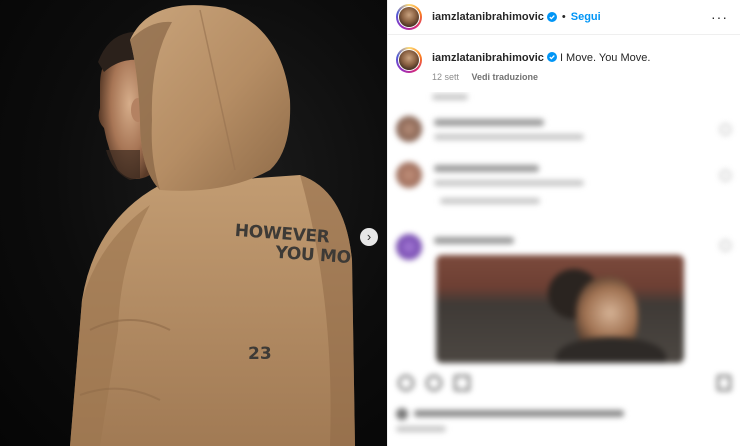 This screenshot has height=446, width=740. I want to click on see-translation-link: Vedi traduzione, so click(505, 77).